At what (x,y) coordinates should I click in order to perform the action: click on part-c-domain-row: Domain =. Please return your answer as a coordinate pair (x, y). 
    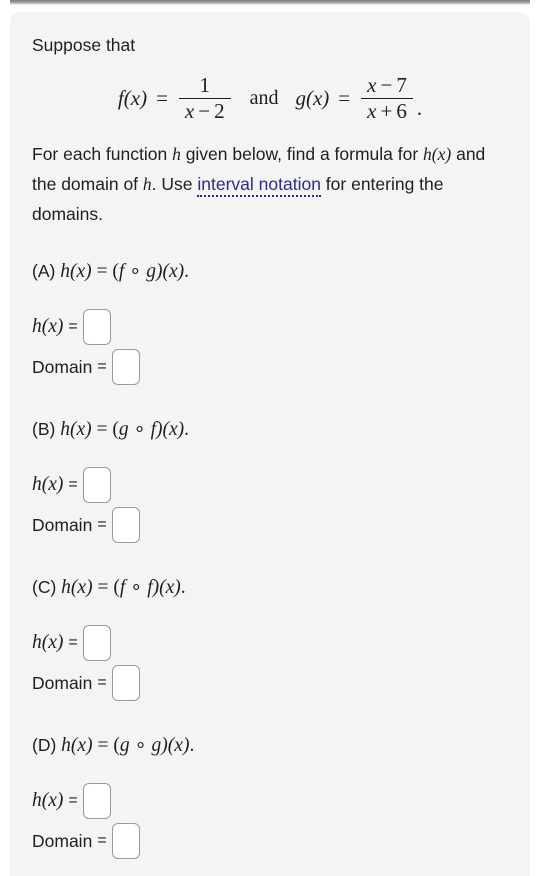
    Looking at the image, I should click on (270, 683).